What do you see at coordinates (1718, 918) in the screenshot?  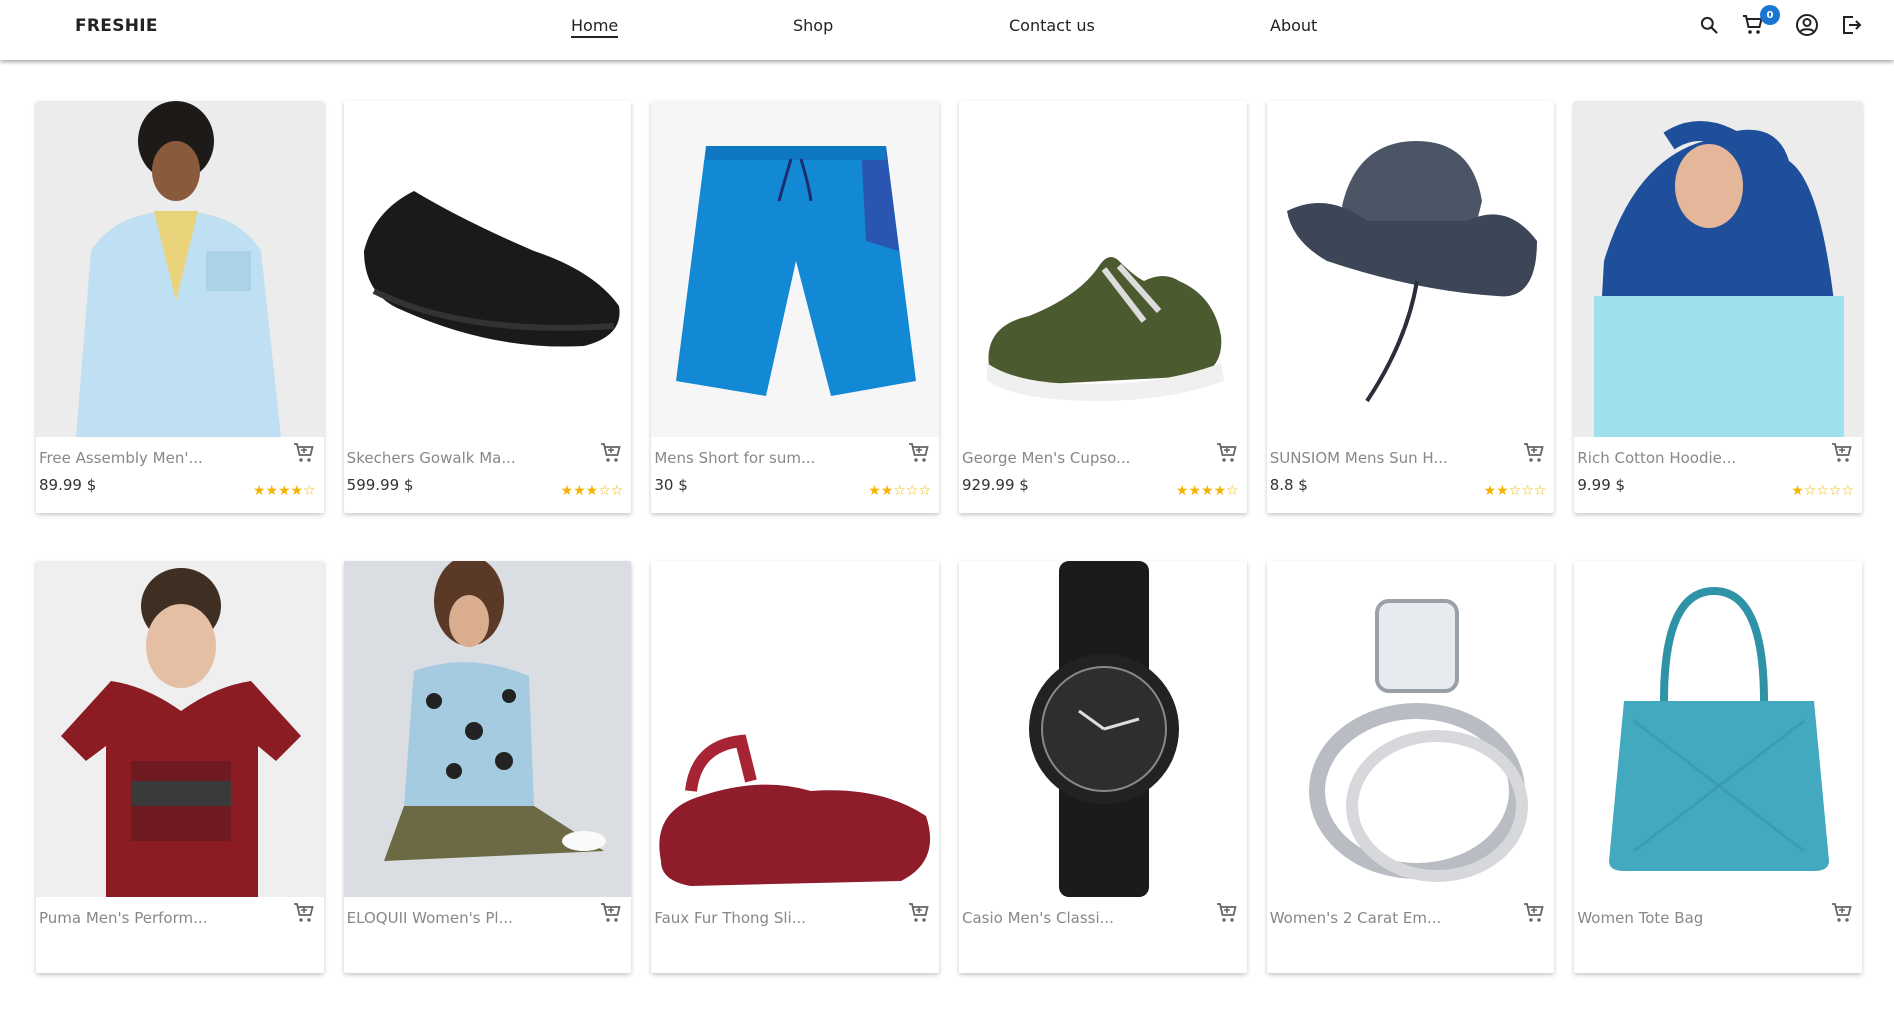 I see `product-title: Women Tote Bag` at bounding box center [1718, 918].